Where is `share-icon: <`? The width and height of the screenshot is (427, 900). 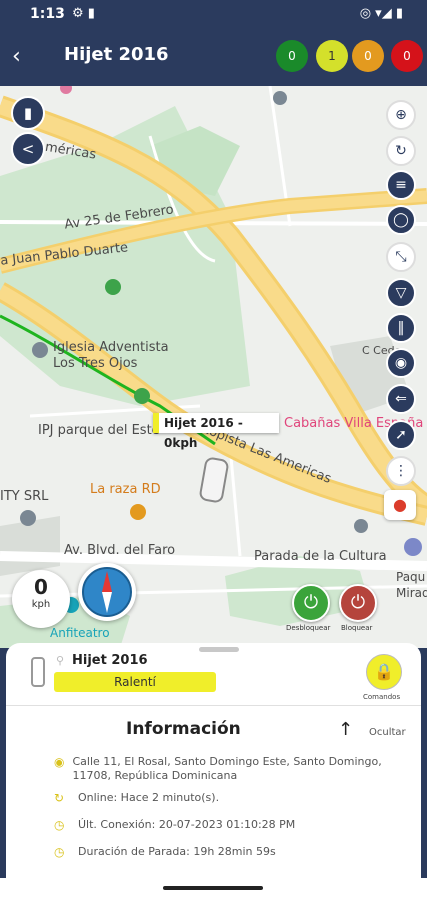
share-icon: < is located at coordinates (28, 149).